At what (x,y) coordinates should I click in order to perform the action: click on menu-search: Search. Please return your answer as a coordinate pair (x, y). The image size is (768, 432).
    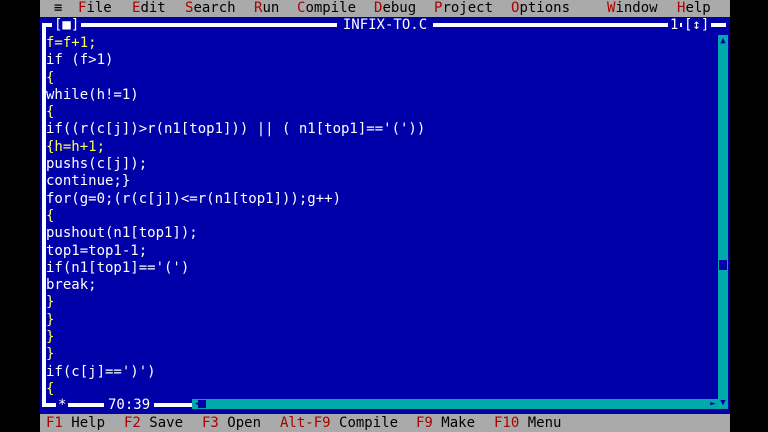
    Looking at the image, I should click on (210, 8).